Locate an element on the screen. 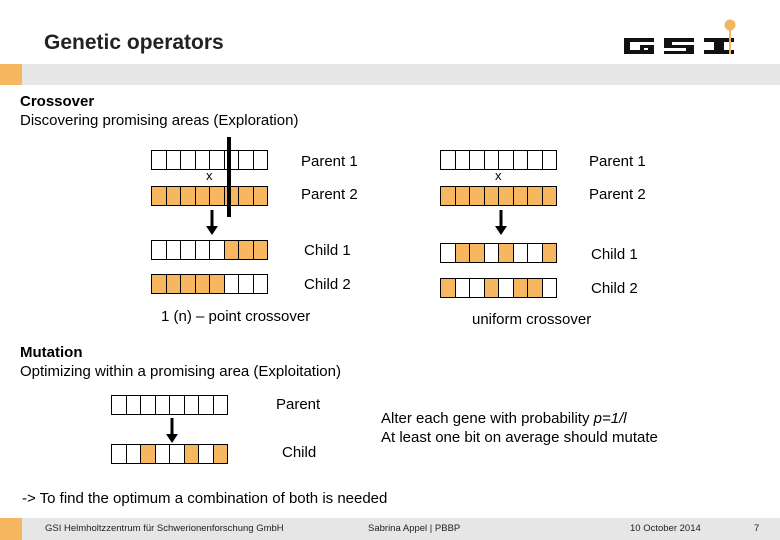 Image resolution: width=780 pixels, height=540 pixels. footer-accent is located at coordinates (11, 529).